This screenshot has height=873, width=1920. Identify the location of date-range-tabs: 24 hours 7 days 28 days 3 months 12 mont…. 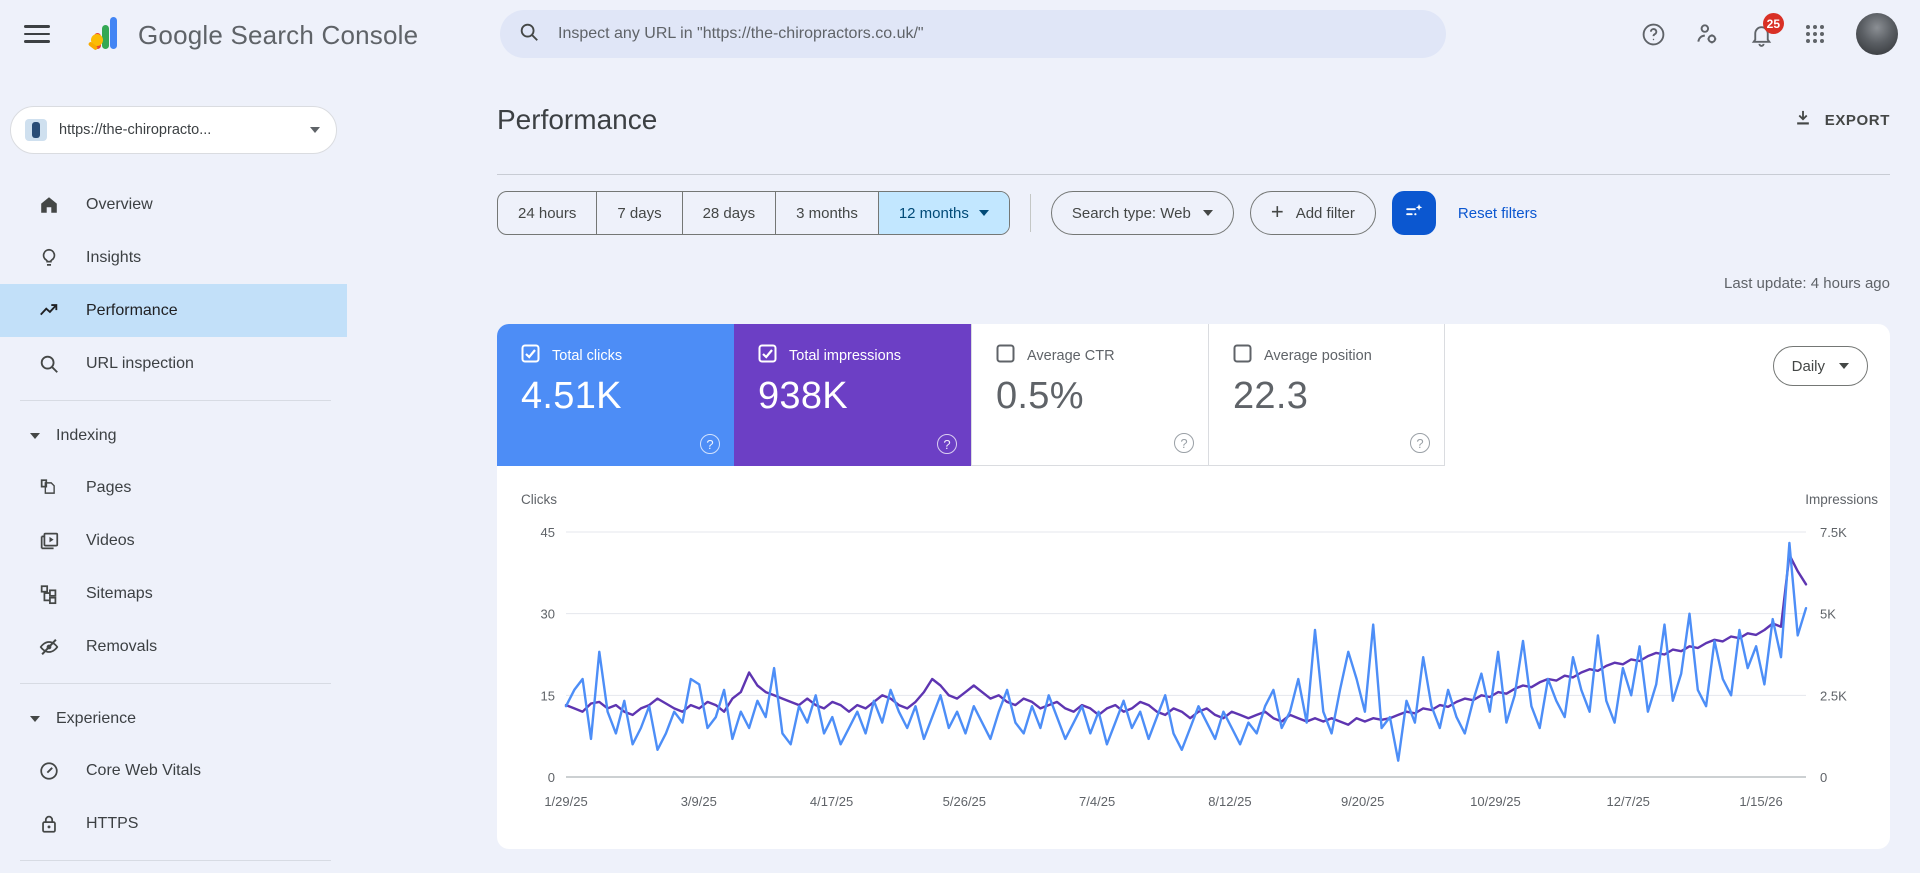
(753, 213).